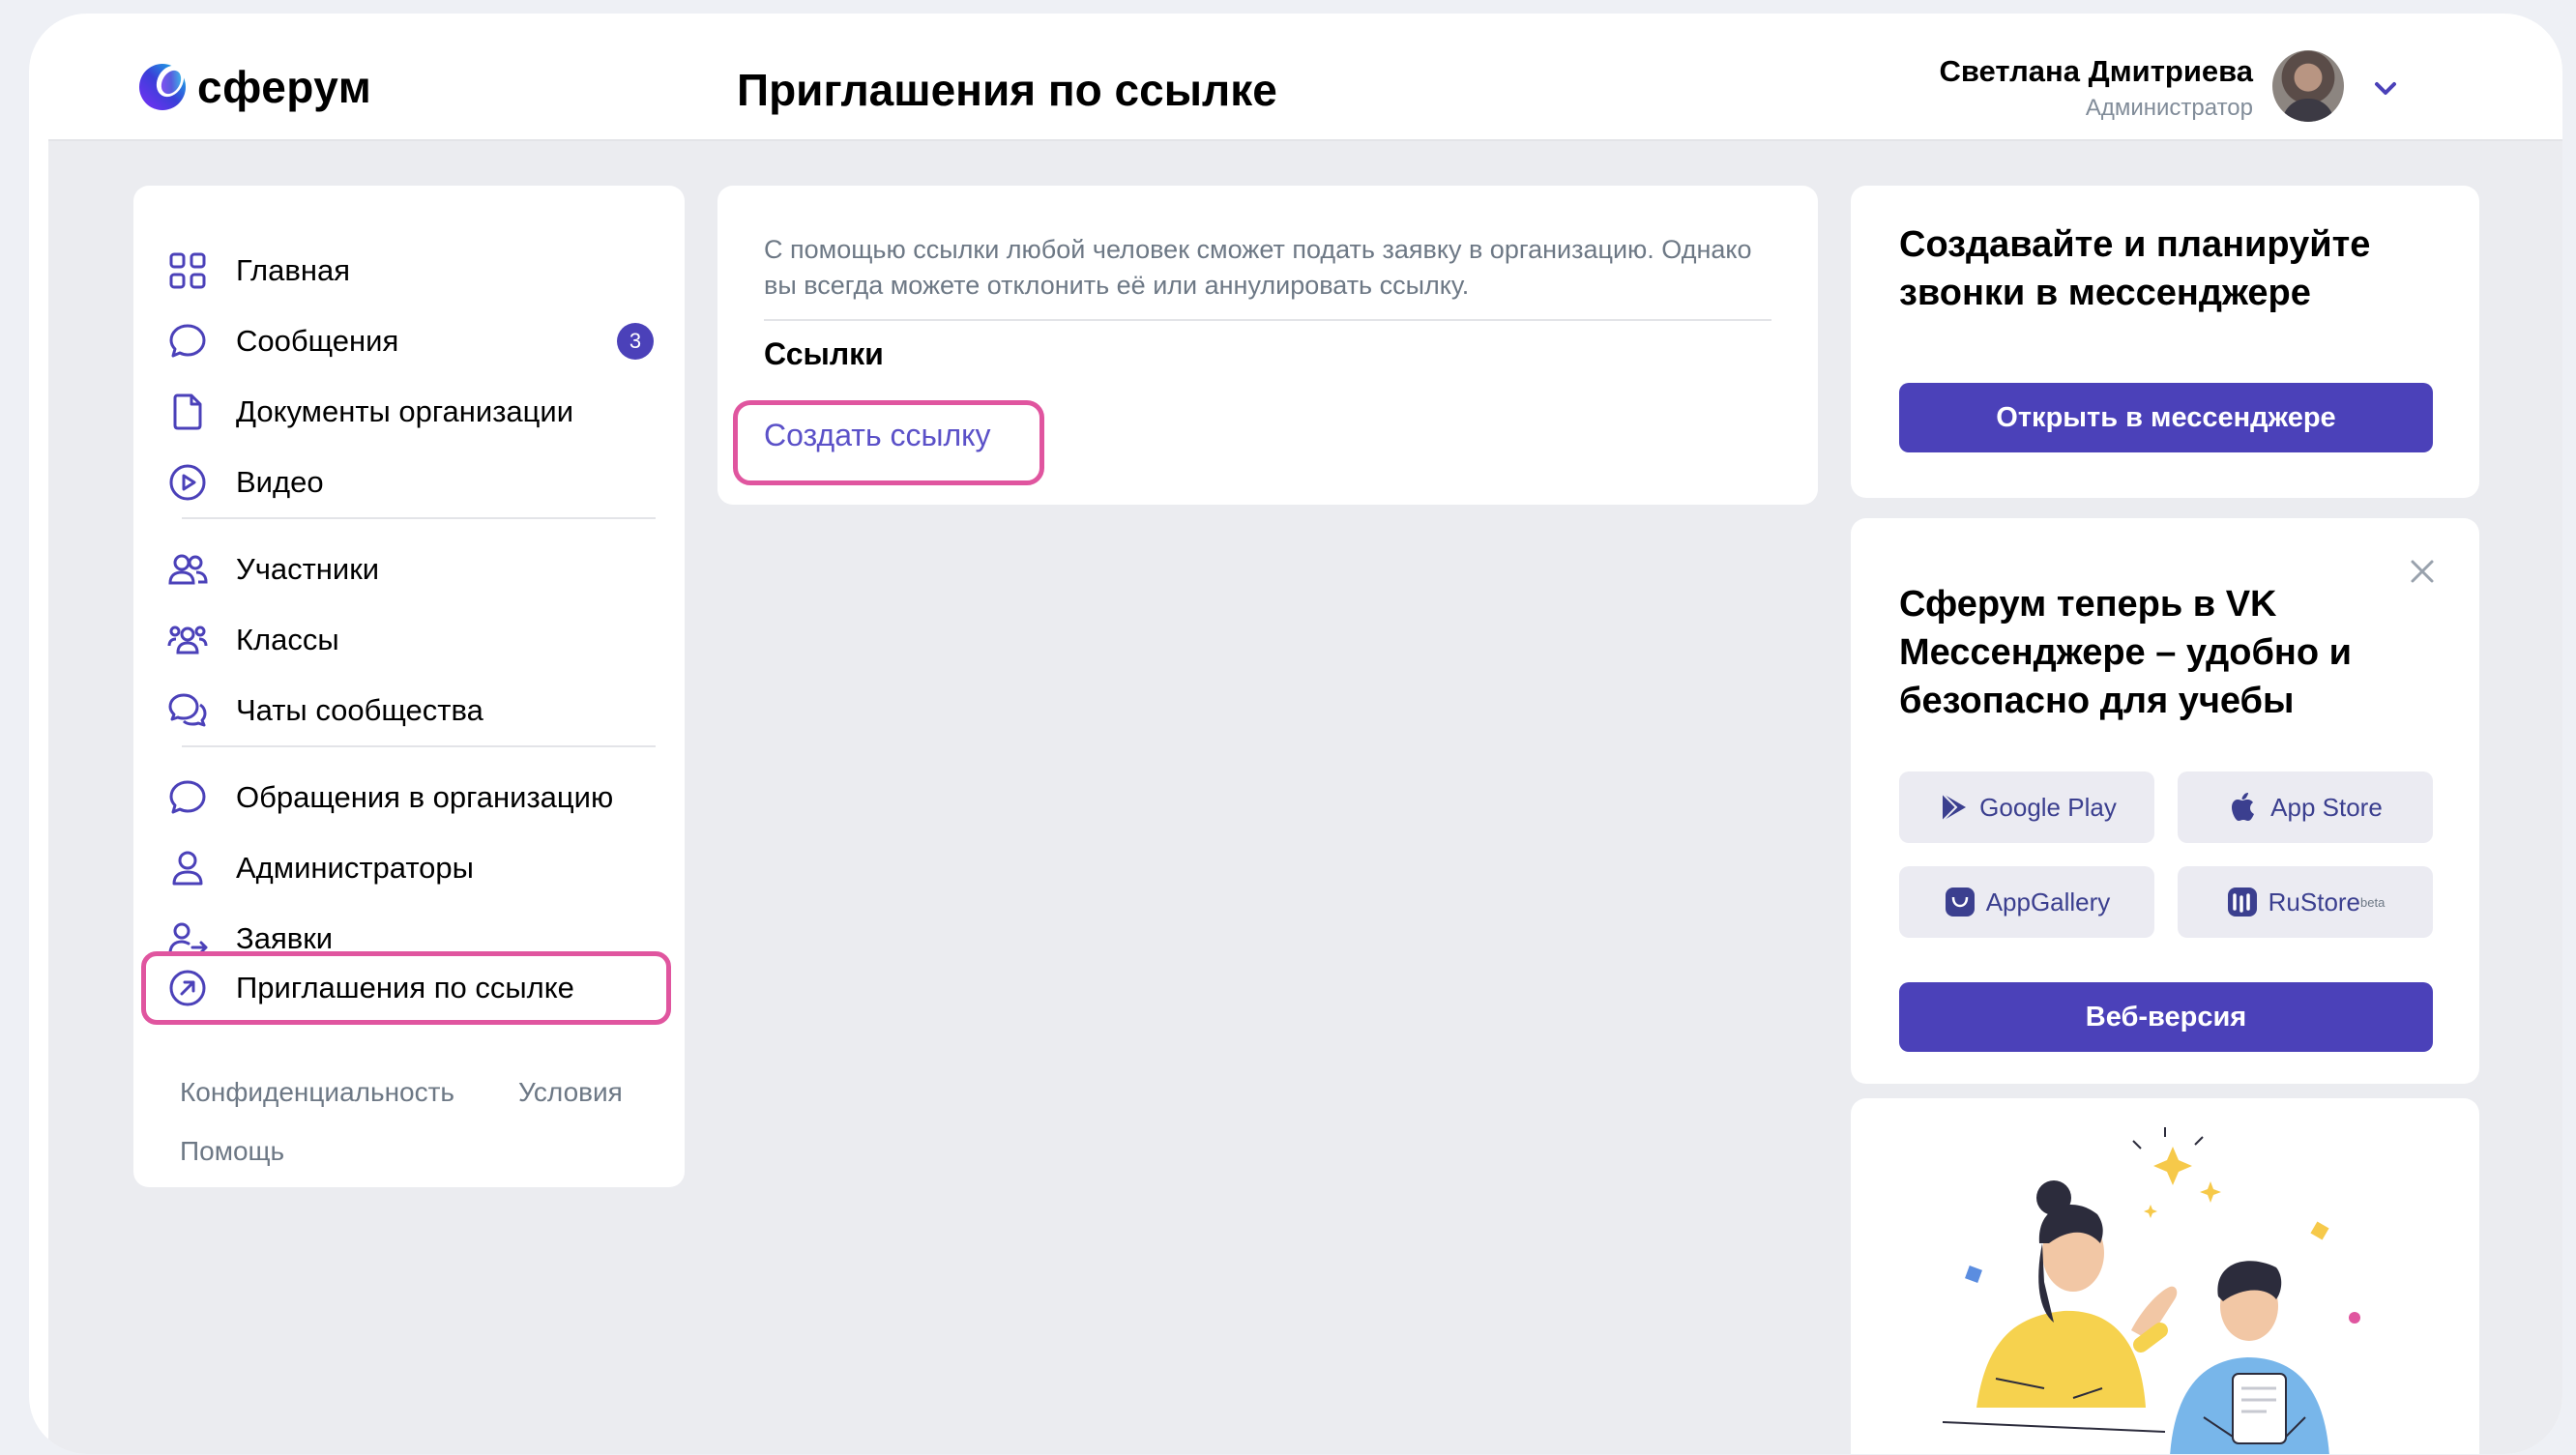 This screenshot has height=1455, width=2576. I want to click on rustore-button: RuStore beta, so click(2305, 902).